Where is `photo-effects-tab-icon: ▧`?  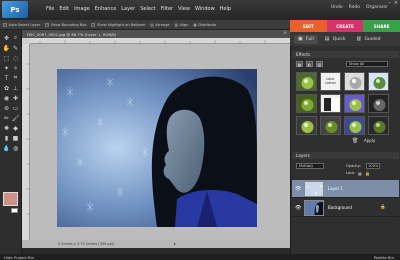 photo-effects-tab-icon: ▧ is located at coordinates (319, 64).